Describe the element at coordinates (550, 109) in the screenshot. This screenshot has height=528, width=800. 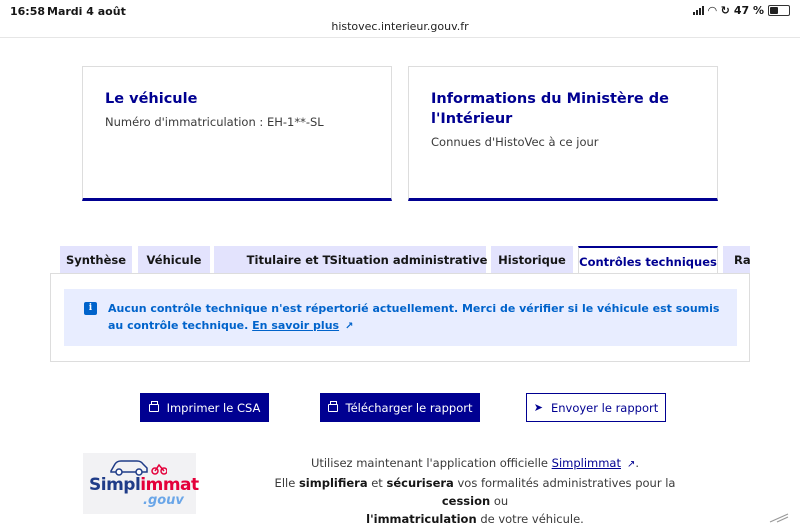
I see `ministry-card-title: Informations du Ministère de l'Intérieur` at that location.